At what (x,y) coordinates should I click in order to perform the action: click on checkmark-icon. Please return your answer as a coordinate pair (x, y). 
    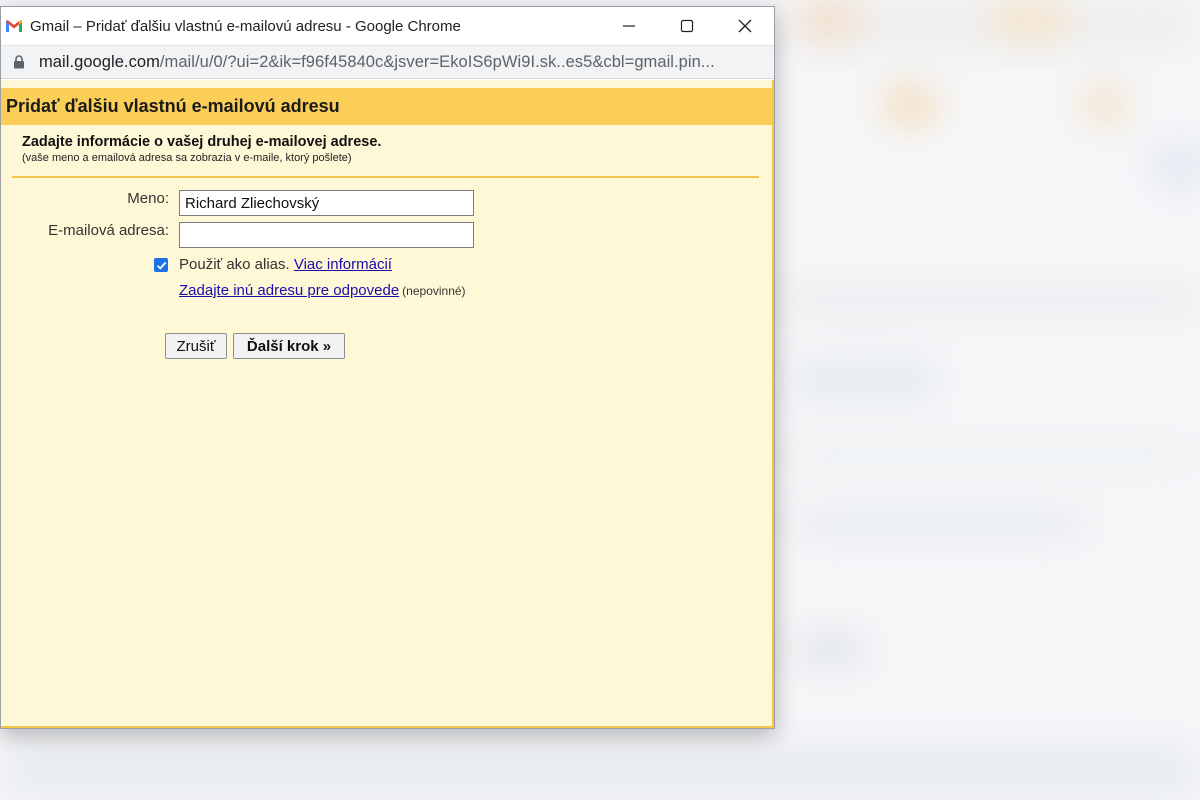
    Looking at the image, I should click on (161, 265).